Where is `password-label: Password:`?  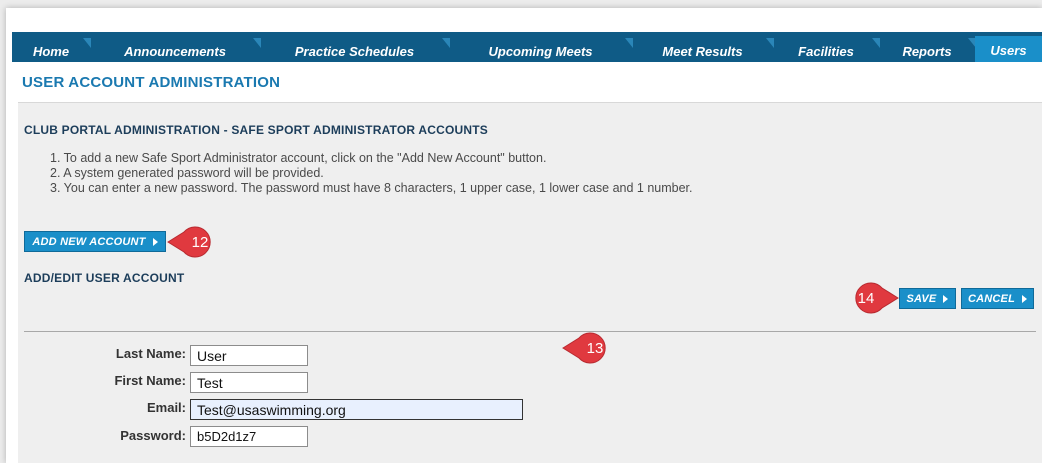
password-label: Password: is located at coordinates (153, 435).